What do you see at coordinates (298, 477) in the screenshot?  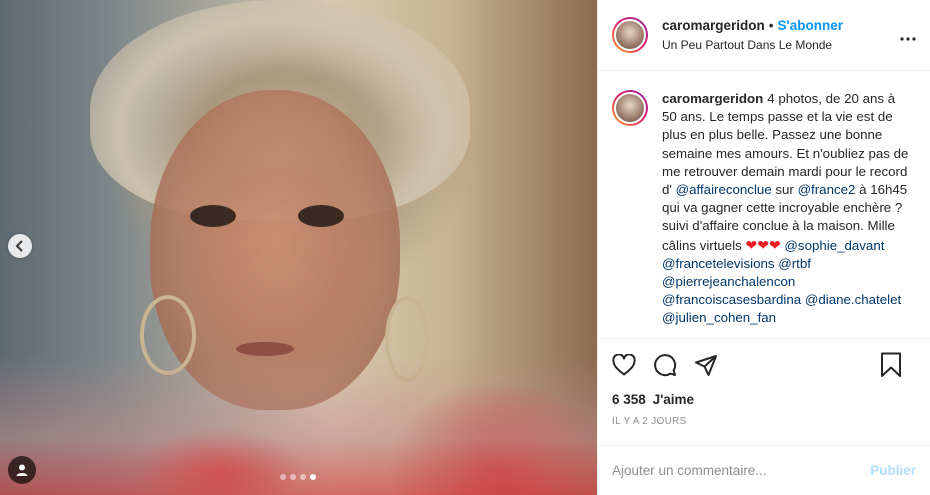 I see `carousel-dots` at bounding box center [298, 477].